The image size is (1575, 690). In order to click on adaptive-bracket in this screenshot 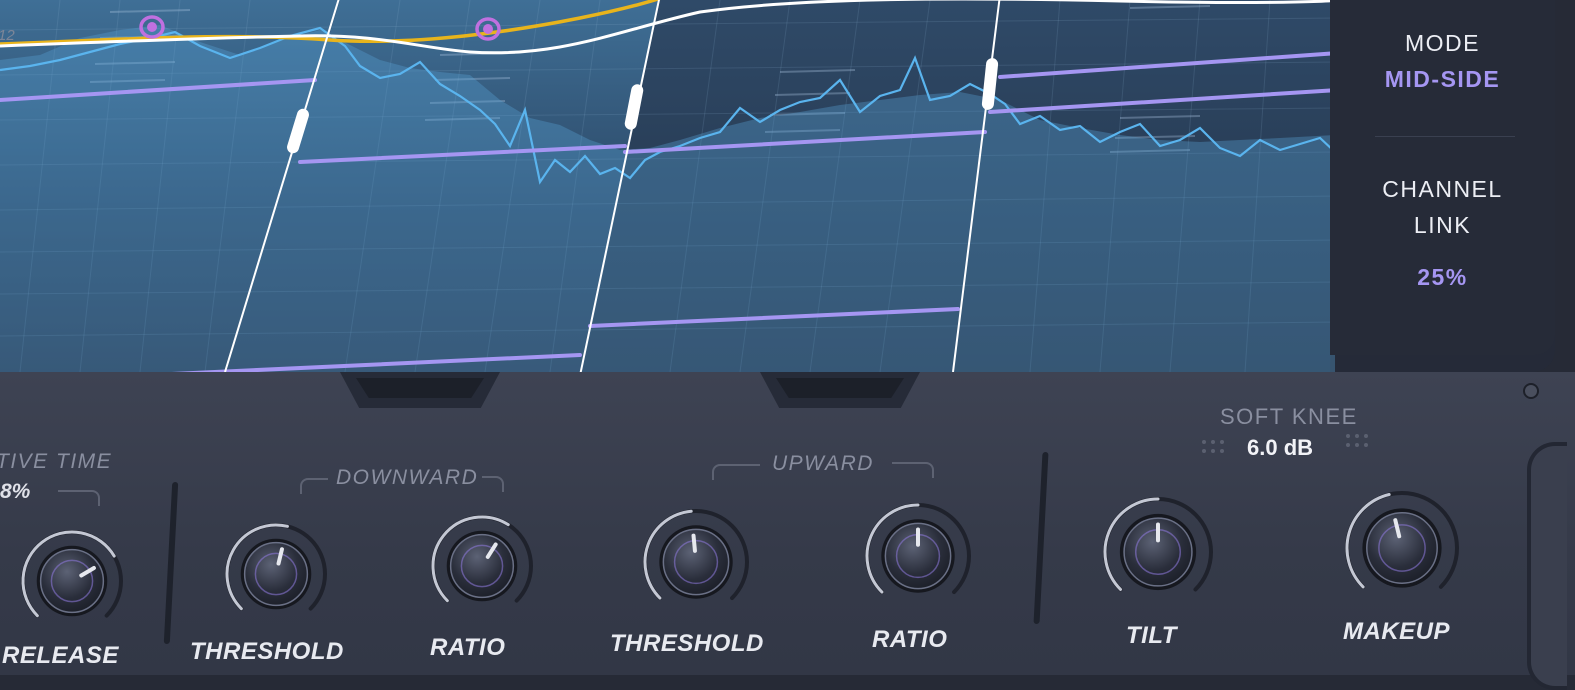, I will do `click(79, 498)`.